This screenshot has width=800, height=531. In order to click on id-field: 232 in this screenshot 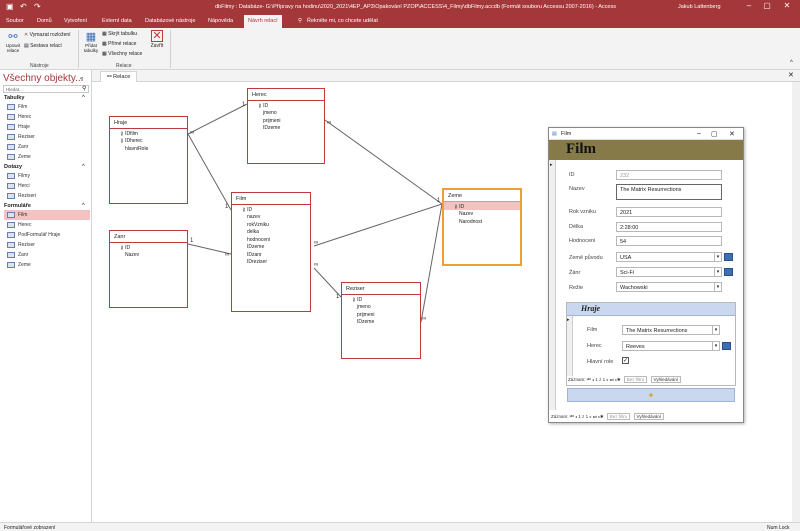, I will do `click(669, 175)`.